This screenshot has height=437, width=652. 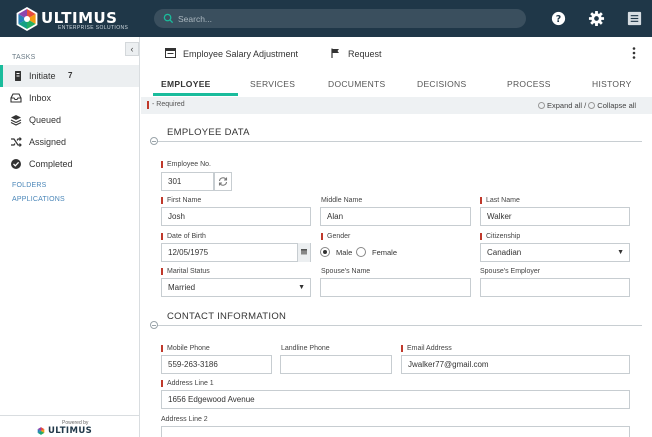 What do you see at coordinates (236, 252) in the screenshot?
I see `dob-field: 12/05/1975` at bounding box center [236, 252].